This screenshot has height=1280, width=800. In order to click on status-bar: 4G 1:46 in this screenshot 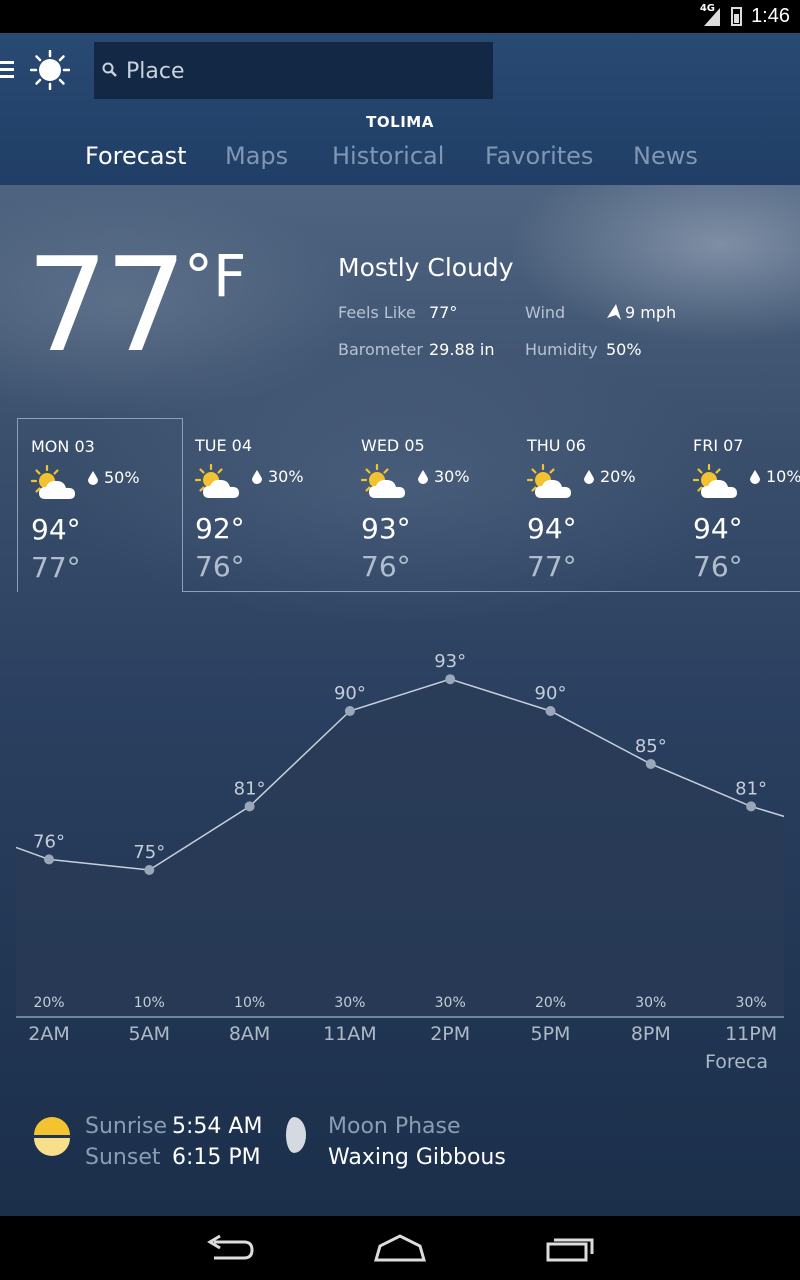, I will do `click(400, 16)`.